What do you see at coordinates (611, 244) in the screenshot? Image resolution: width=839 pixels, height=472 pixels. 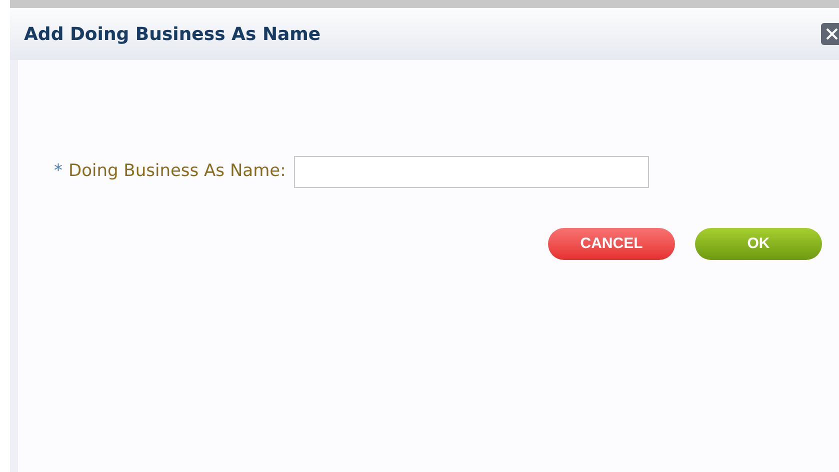 I see `cancel-button: CANCEL` at bounding box center [611, 244].